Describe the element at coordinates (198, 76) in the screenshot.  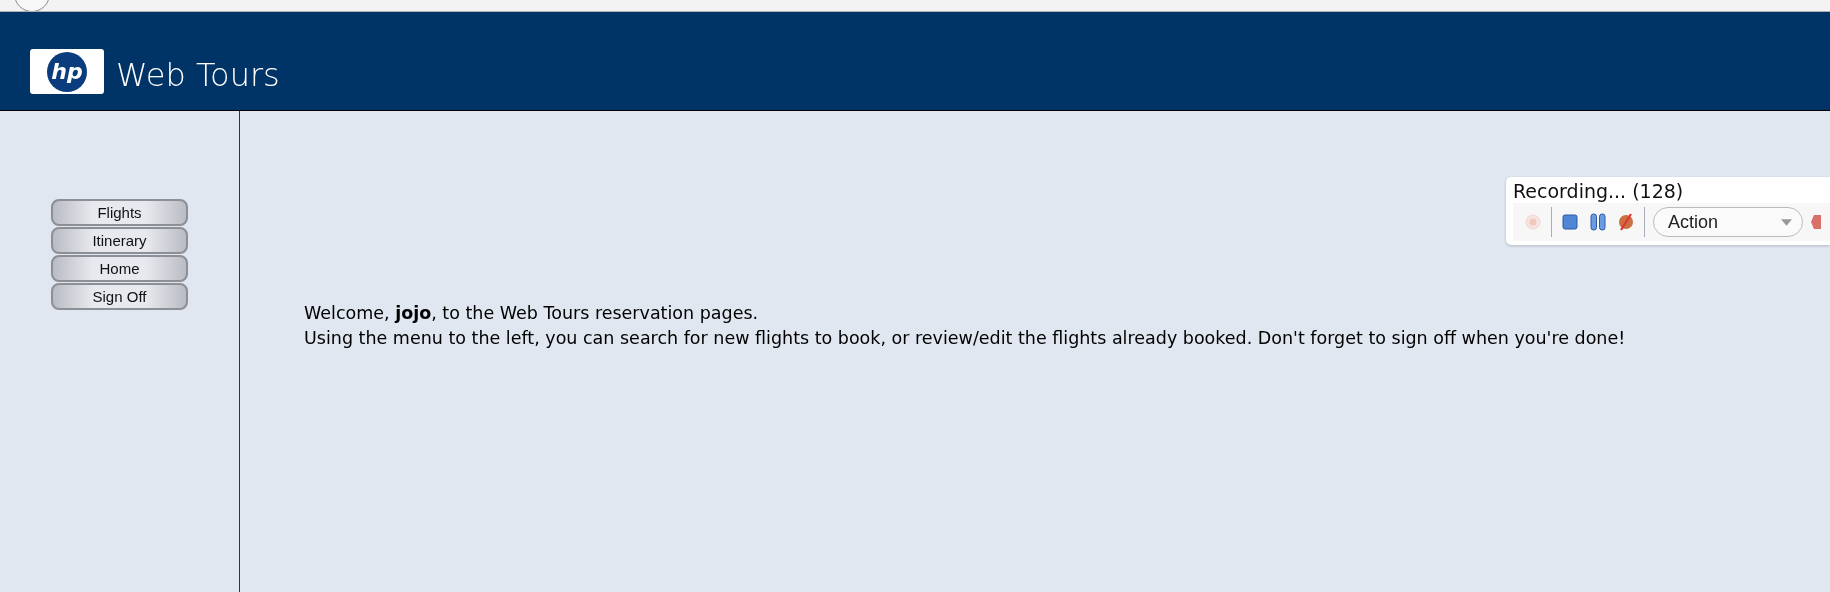
I see `site-title: Web Tours` at that location.